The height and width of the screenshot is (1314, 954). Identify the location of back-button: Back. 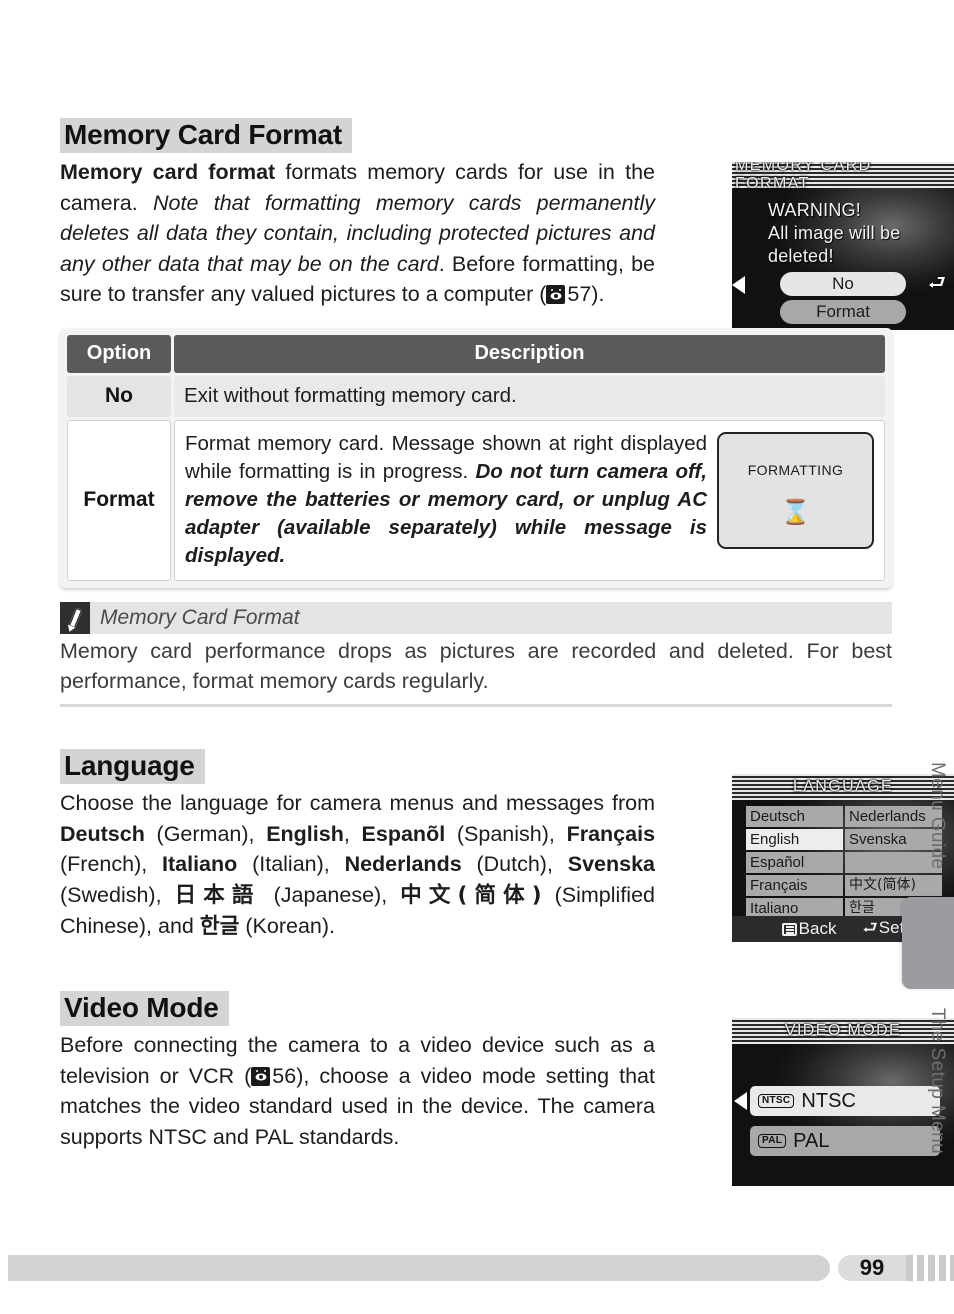
(809, 929).